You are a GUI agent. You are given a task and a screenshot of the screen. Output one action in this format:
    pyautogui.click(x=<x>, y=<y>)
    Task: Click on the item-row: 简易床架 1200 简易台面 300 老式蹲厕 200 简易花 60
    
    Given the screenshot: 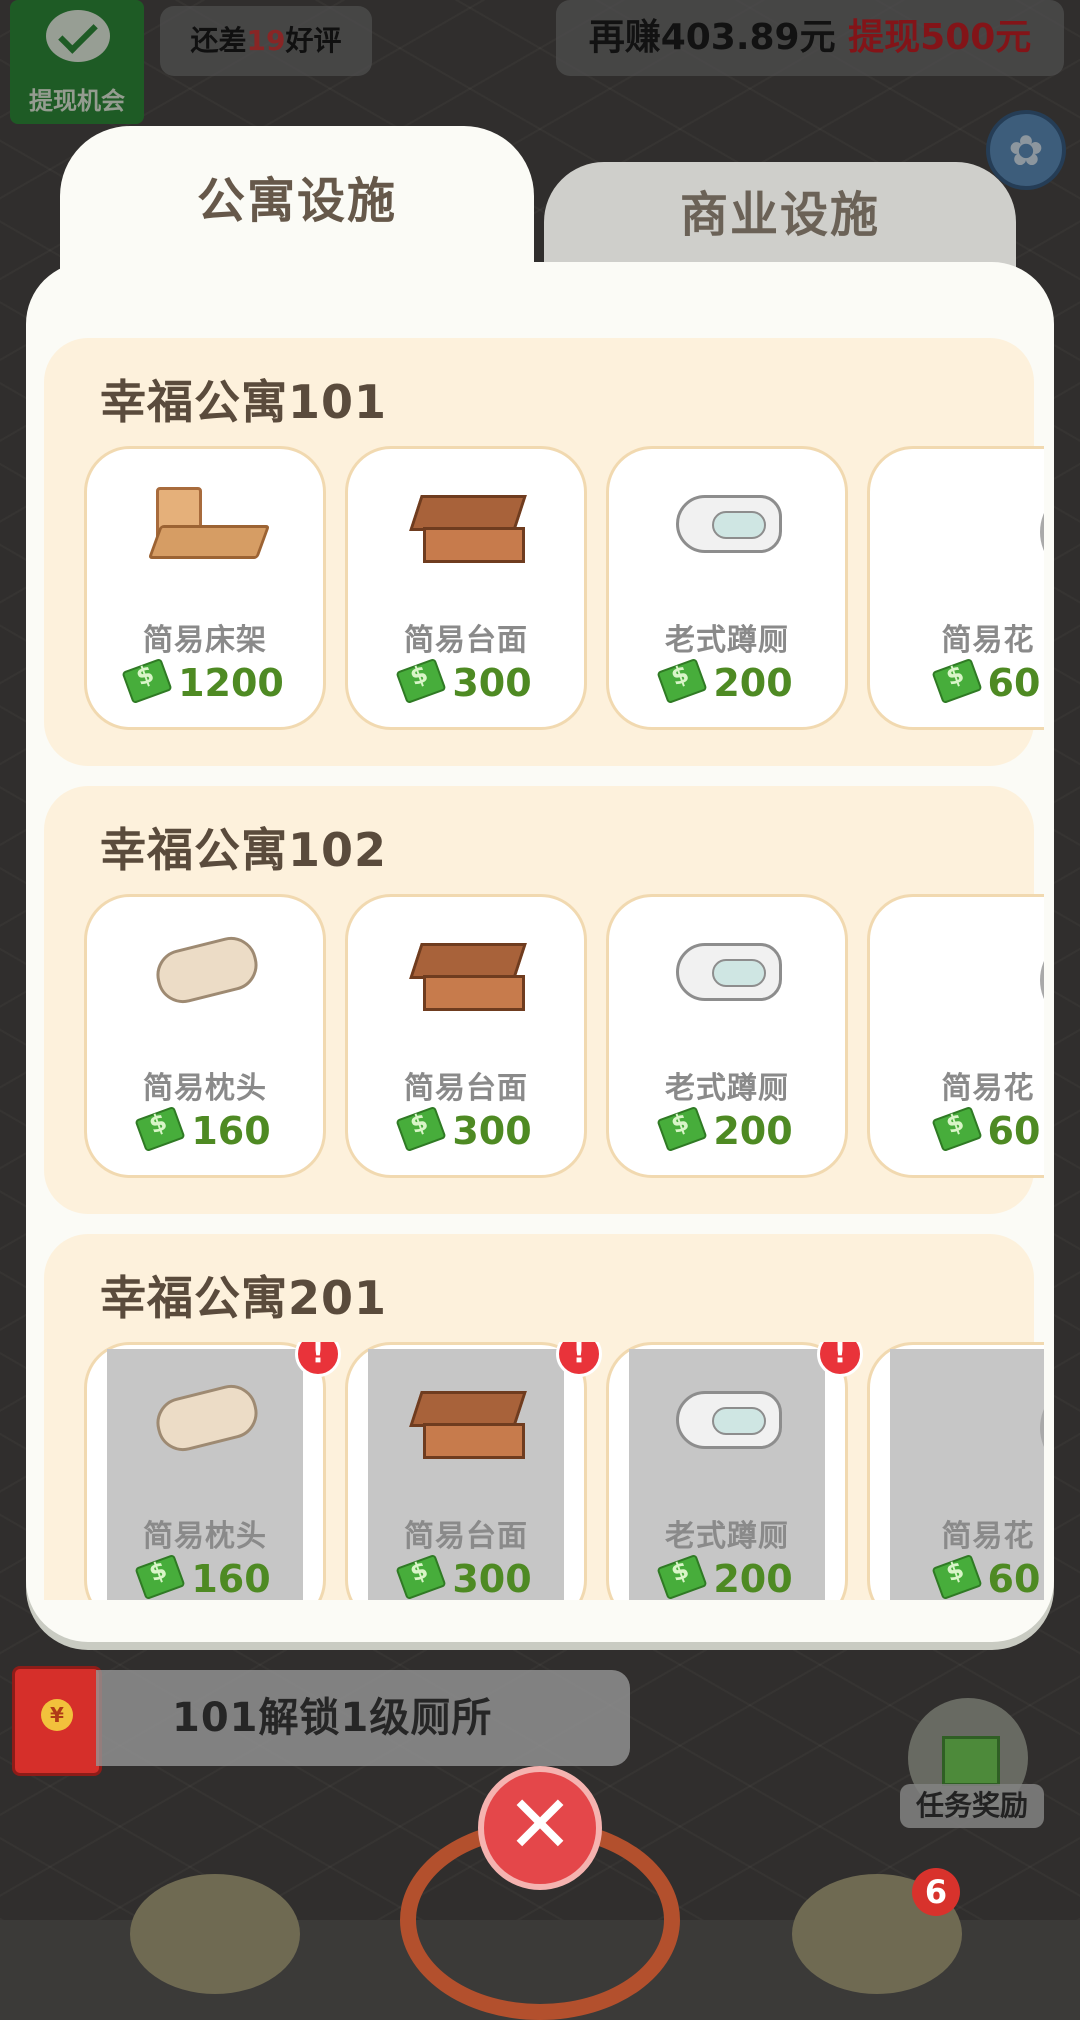 What is the action you would take?
    pyautogui.click(x=564, y=592)
    